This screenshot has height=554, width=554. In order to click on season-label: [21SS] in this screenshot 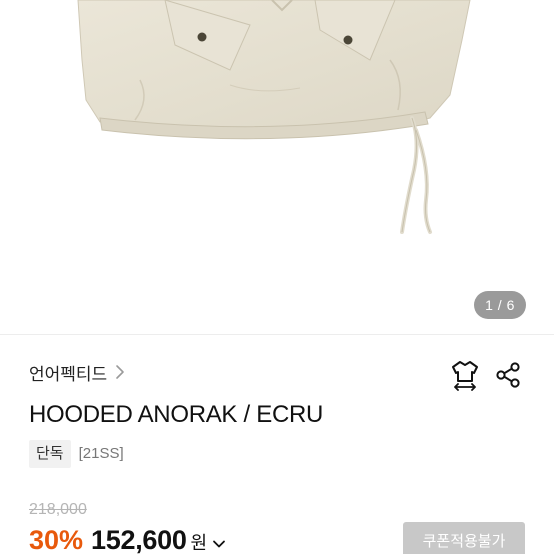, I will do `click(101, 453)`.